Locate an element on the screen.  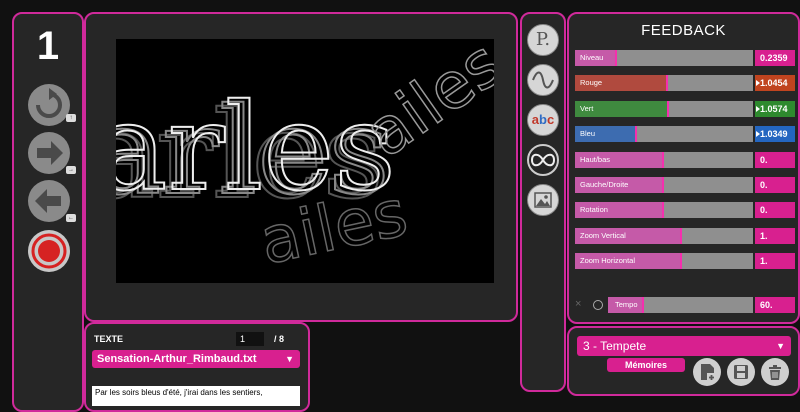
page-total: / 8 is located at coordinates (279, 339).